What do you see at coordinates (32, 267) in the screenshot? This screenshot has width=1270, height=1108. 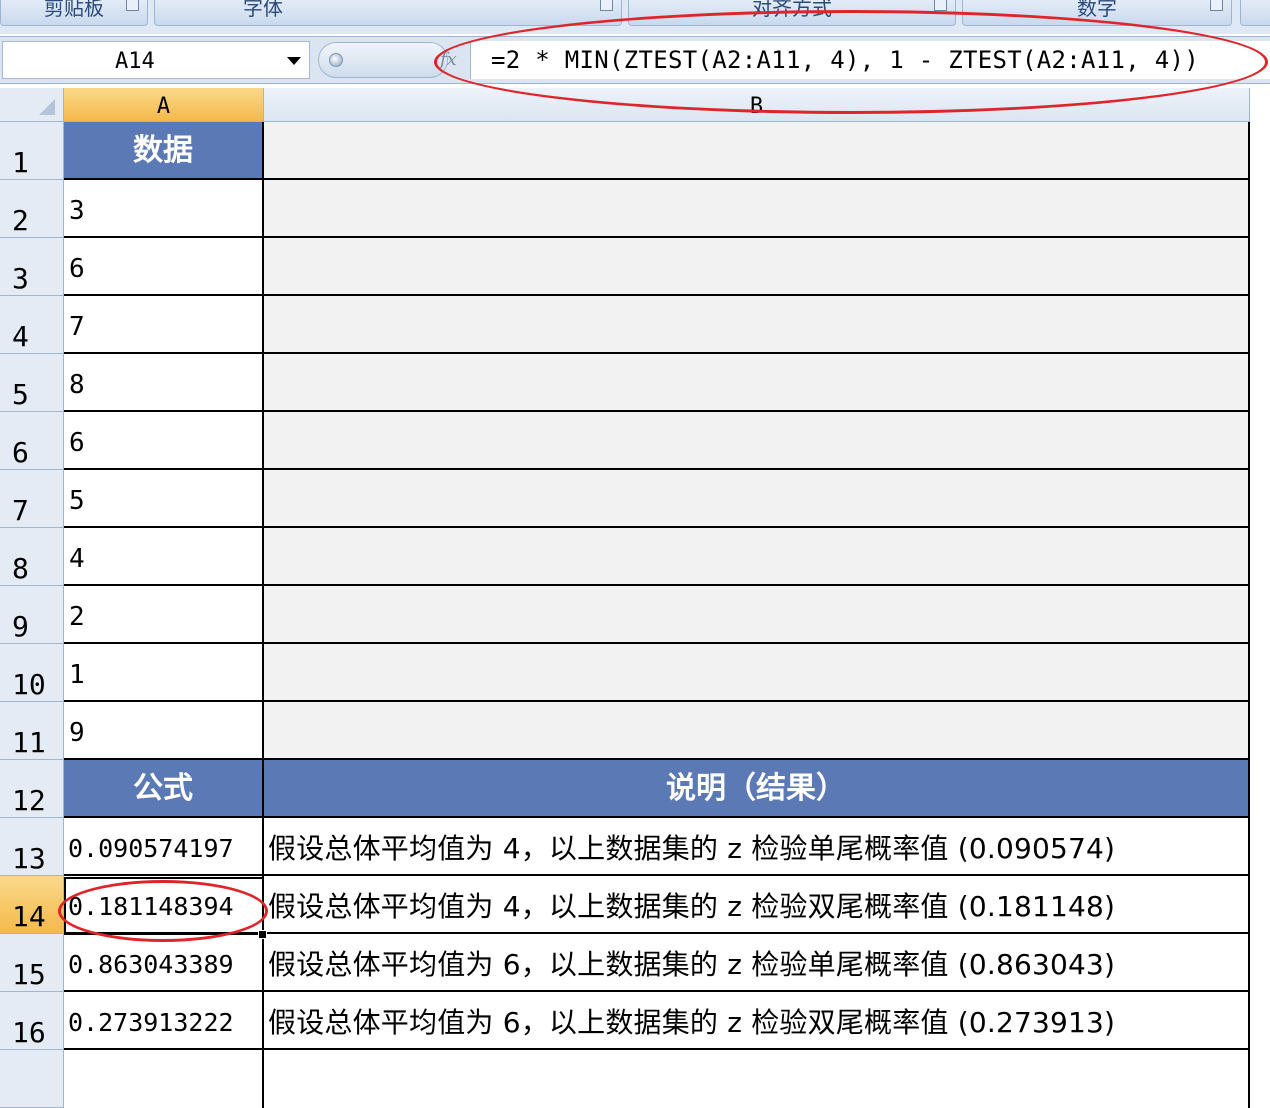 I see `row-header: 3` at bounding box center [32, 267].